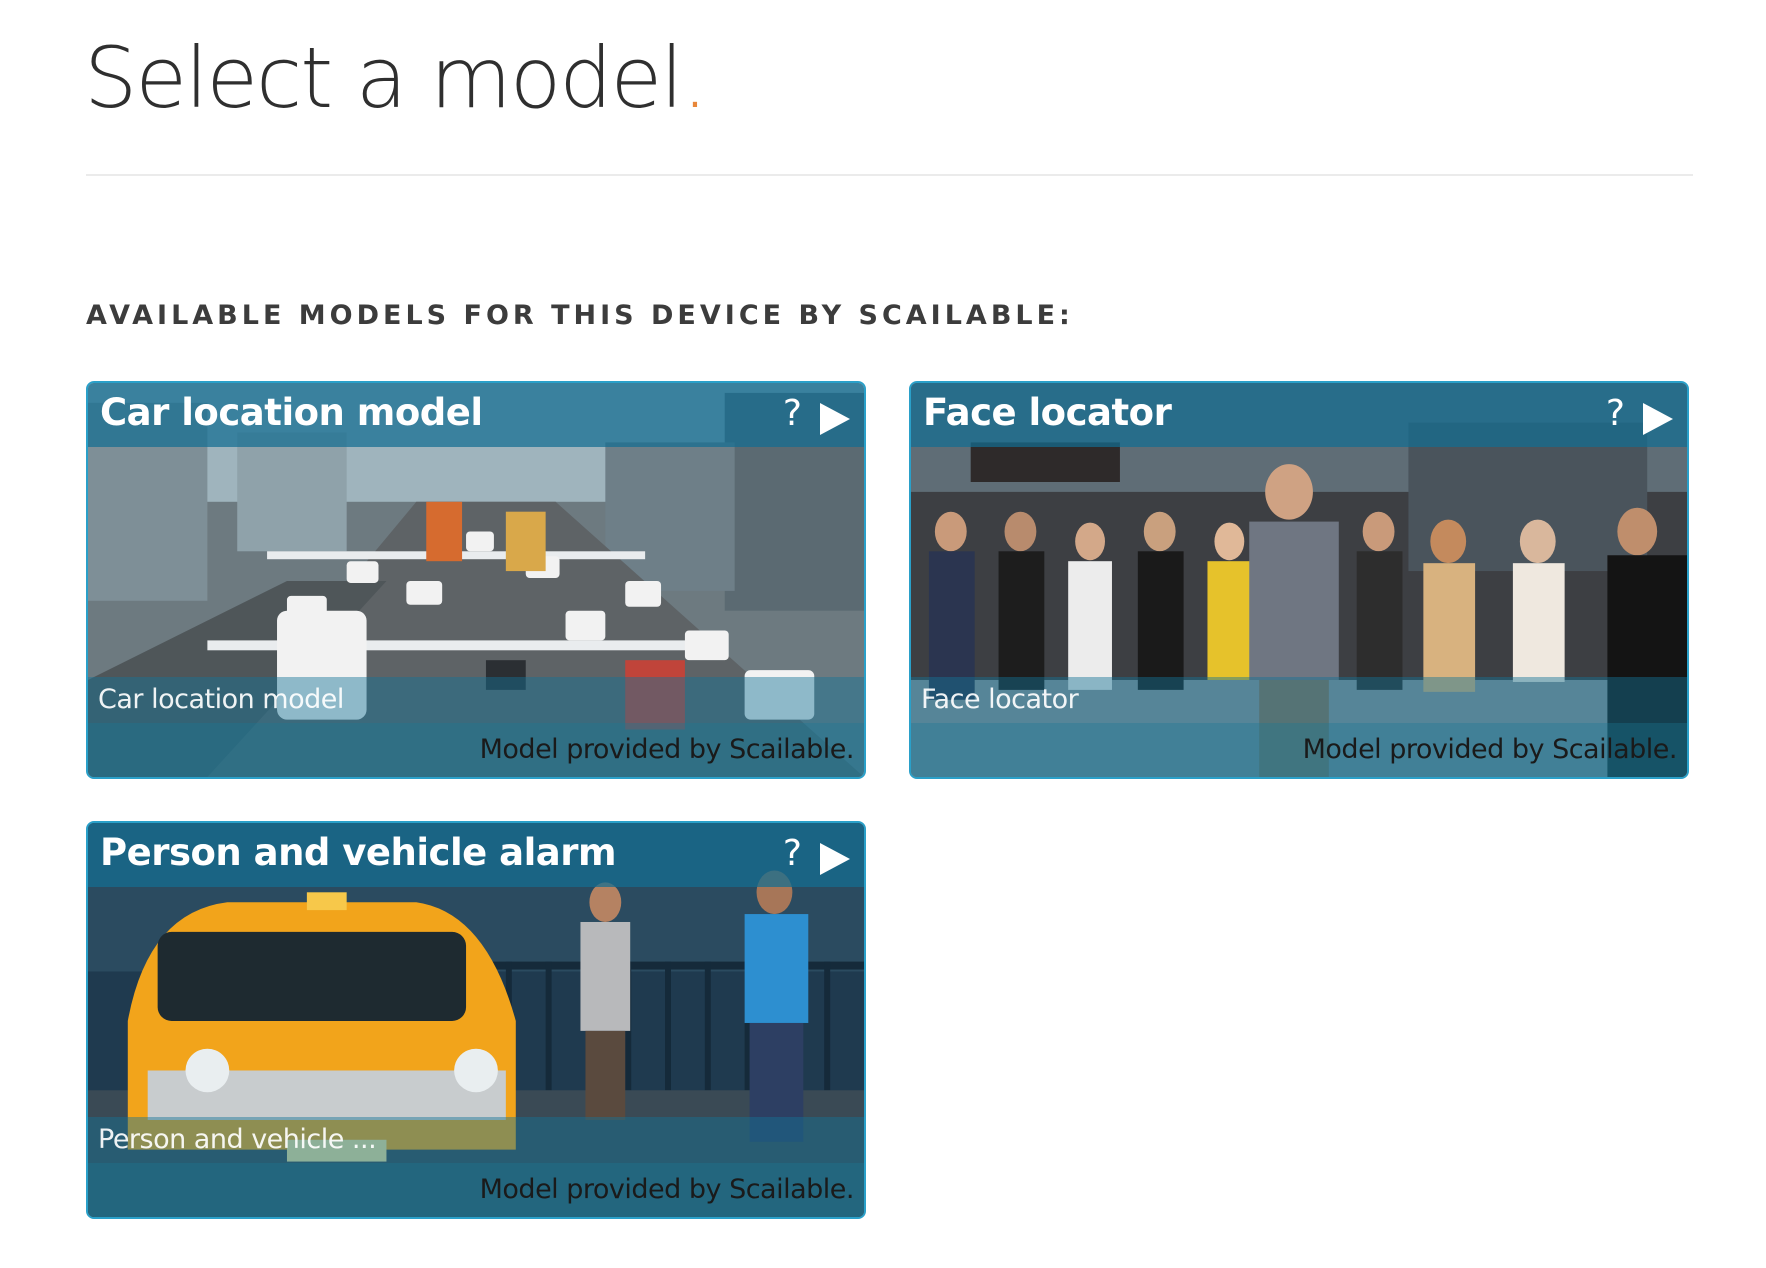  Describe the element at coordinates (889, 175) in the screenshot. I see `divider` at that location.